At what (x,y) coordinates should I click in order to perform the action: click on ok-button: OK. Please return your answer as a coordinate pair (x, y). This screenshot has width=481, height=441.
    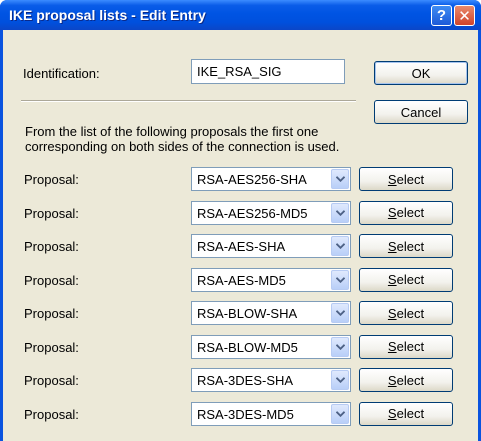
    Looking at the image, I should click on (421, 73).